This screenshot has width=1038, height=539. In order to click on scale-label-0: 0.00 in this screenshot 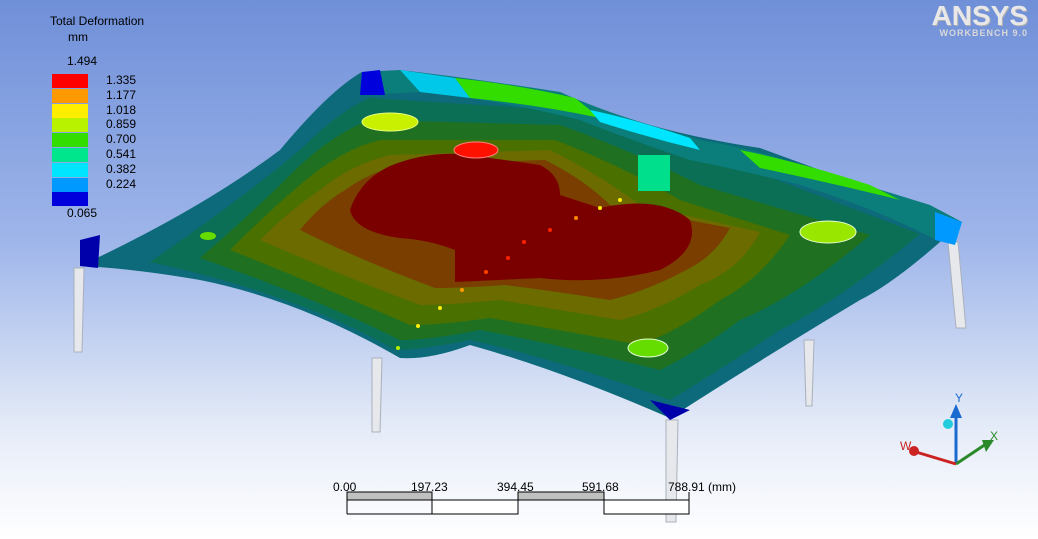, I will do `click(345, 487)`.